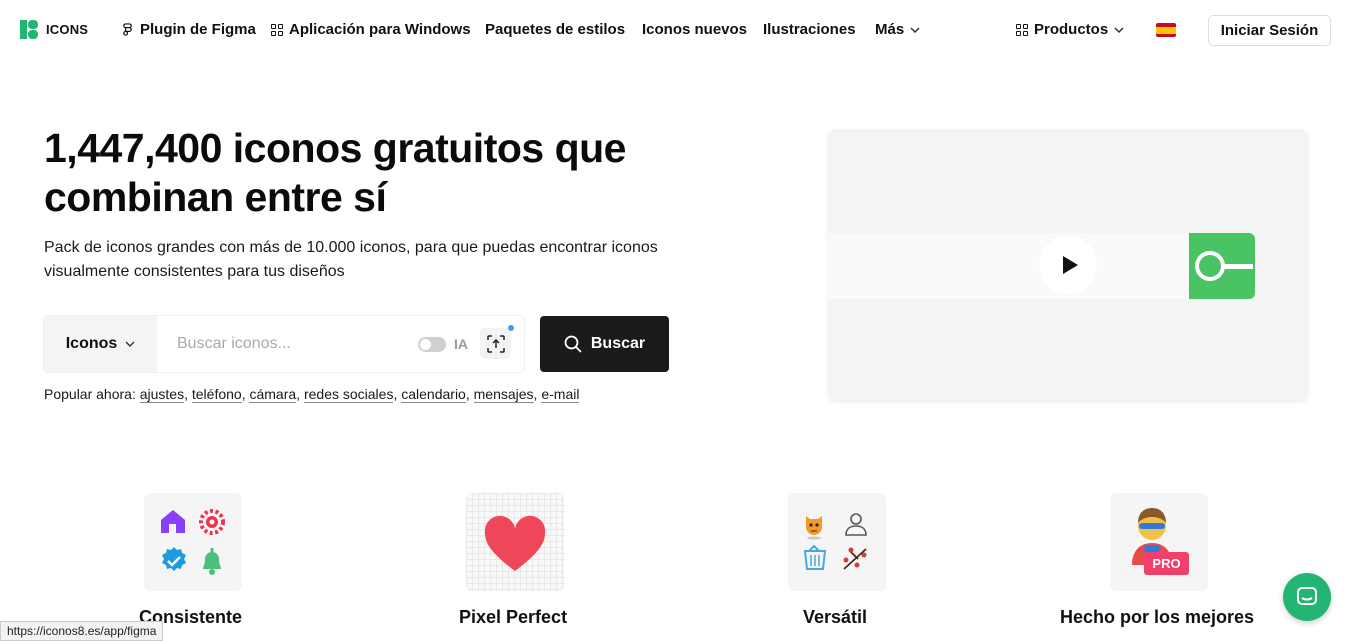 The width and height of the screenshot is (1350, 641). I want to click on image-upload-button, so click(495, 343).